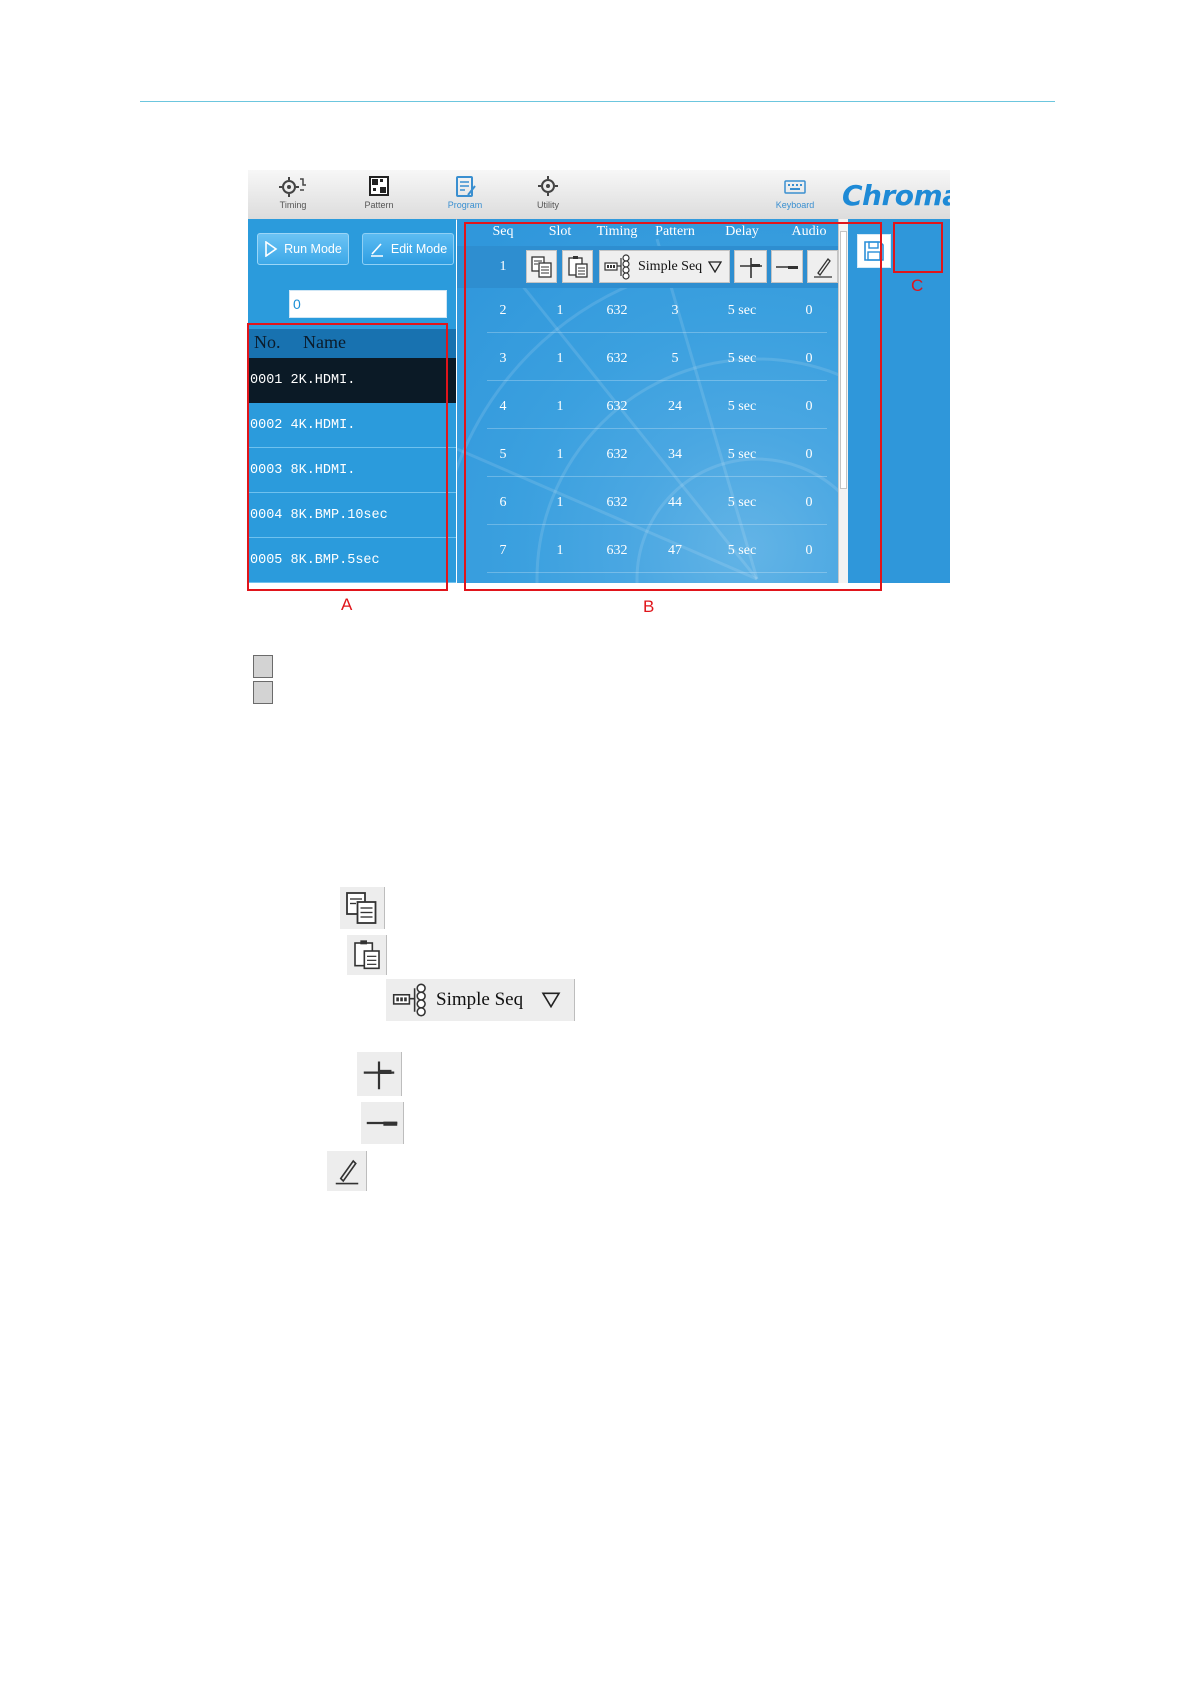 This screenshot has width=1191, height=1684. What do you see at coordinates (271, 249) in the screenshot?
I see `play-icon` at bounding box center [271, 249].